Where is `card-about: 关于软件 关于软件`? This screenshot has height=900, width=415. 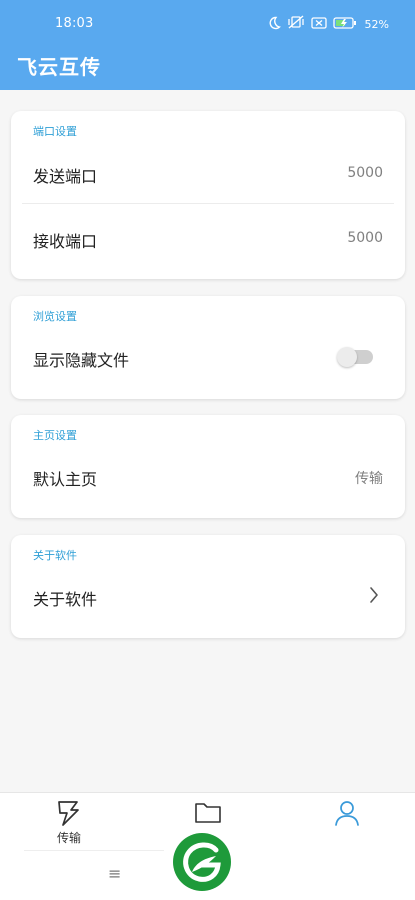
card-about: 关于软件 关于软件 is located at coordinates (208, 586).